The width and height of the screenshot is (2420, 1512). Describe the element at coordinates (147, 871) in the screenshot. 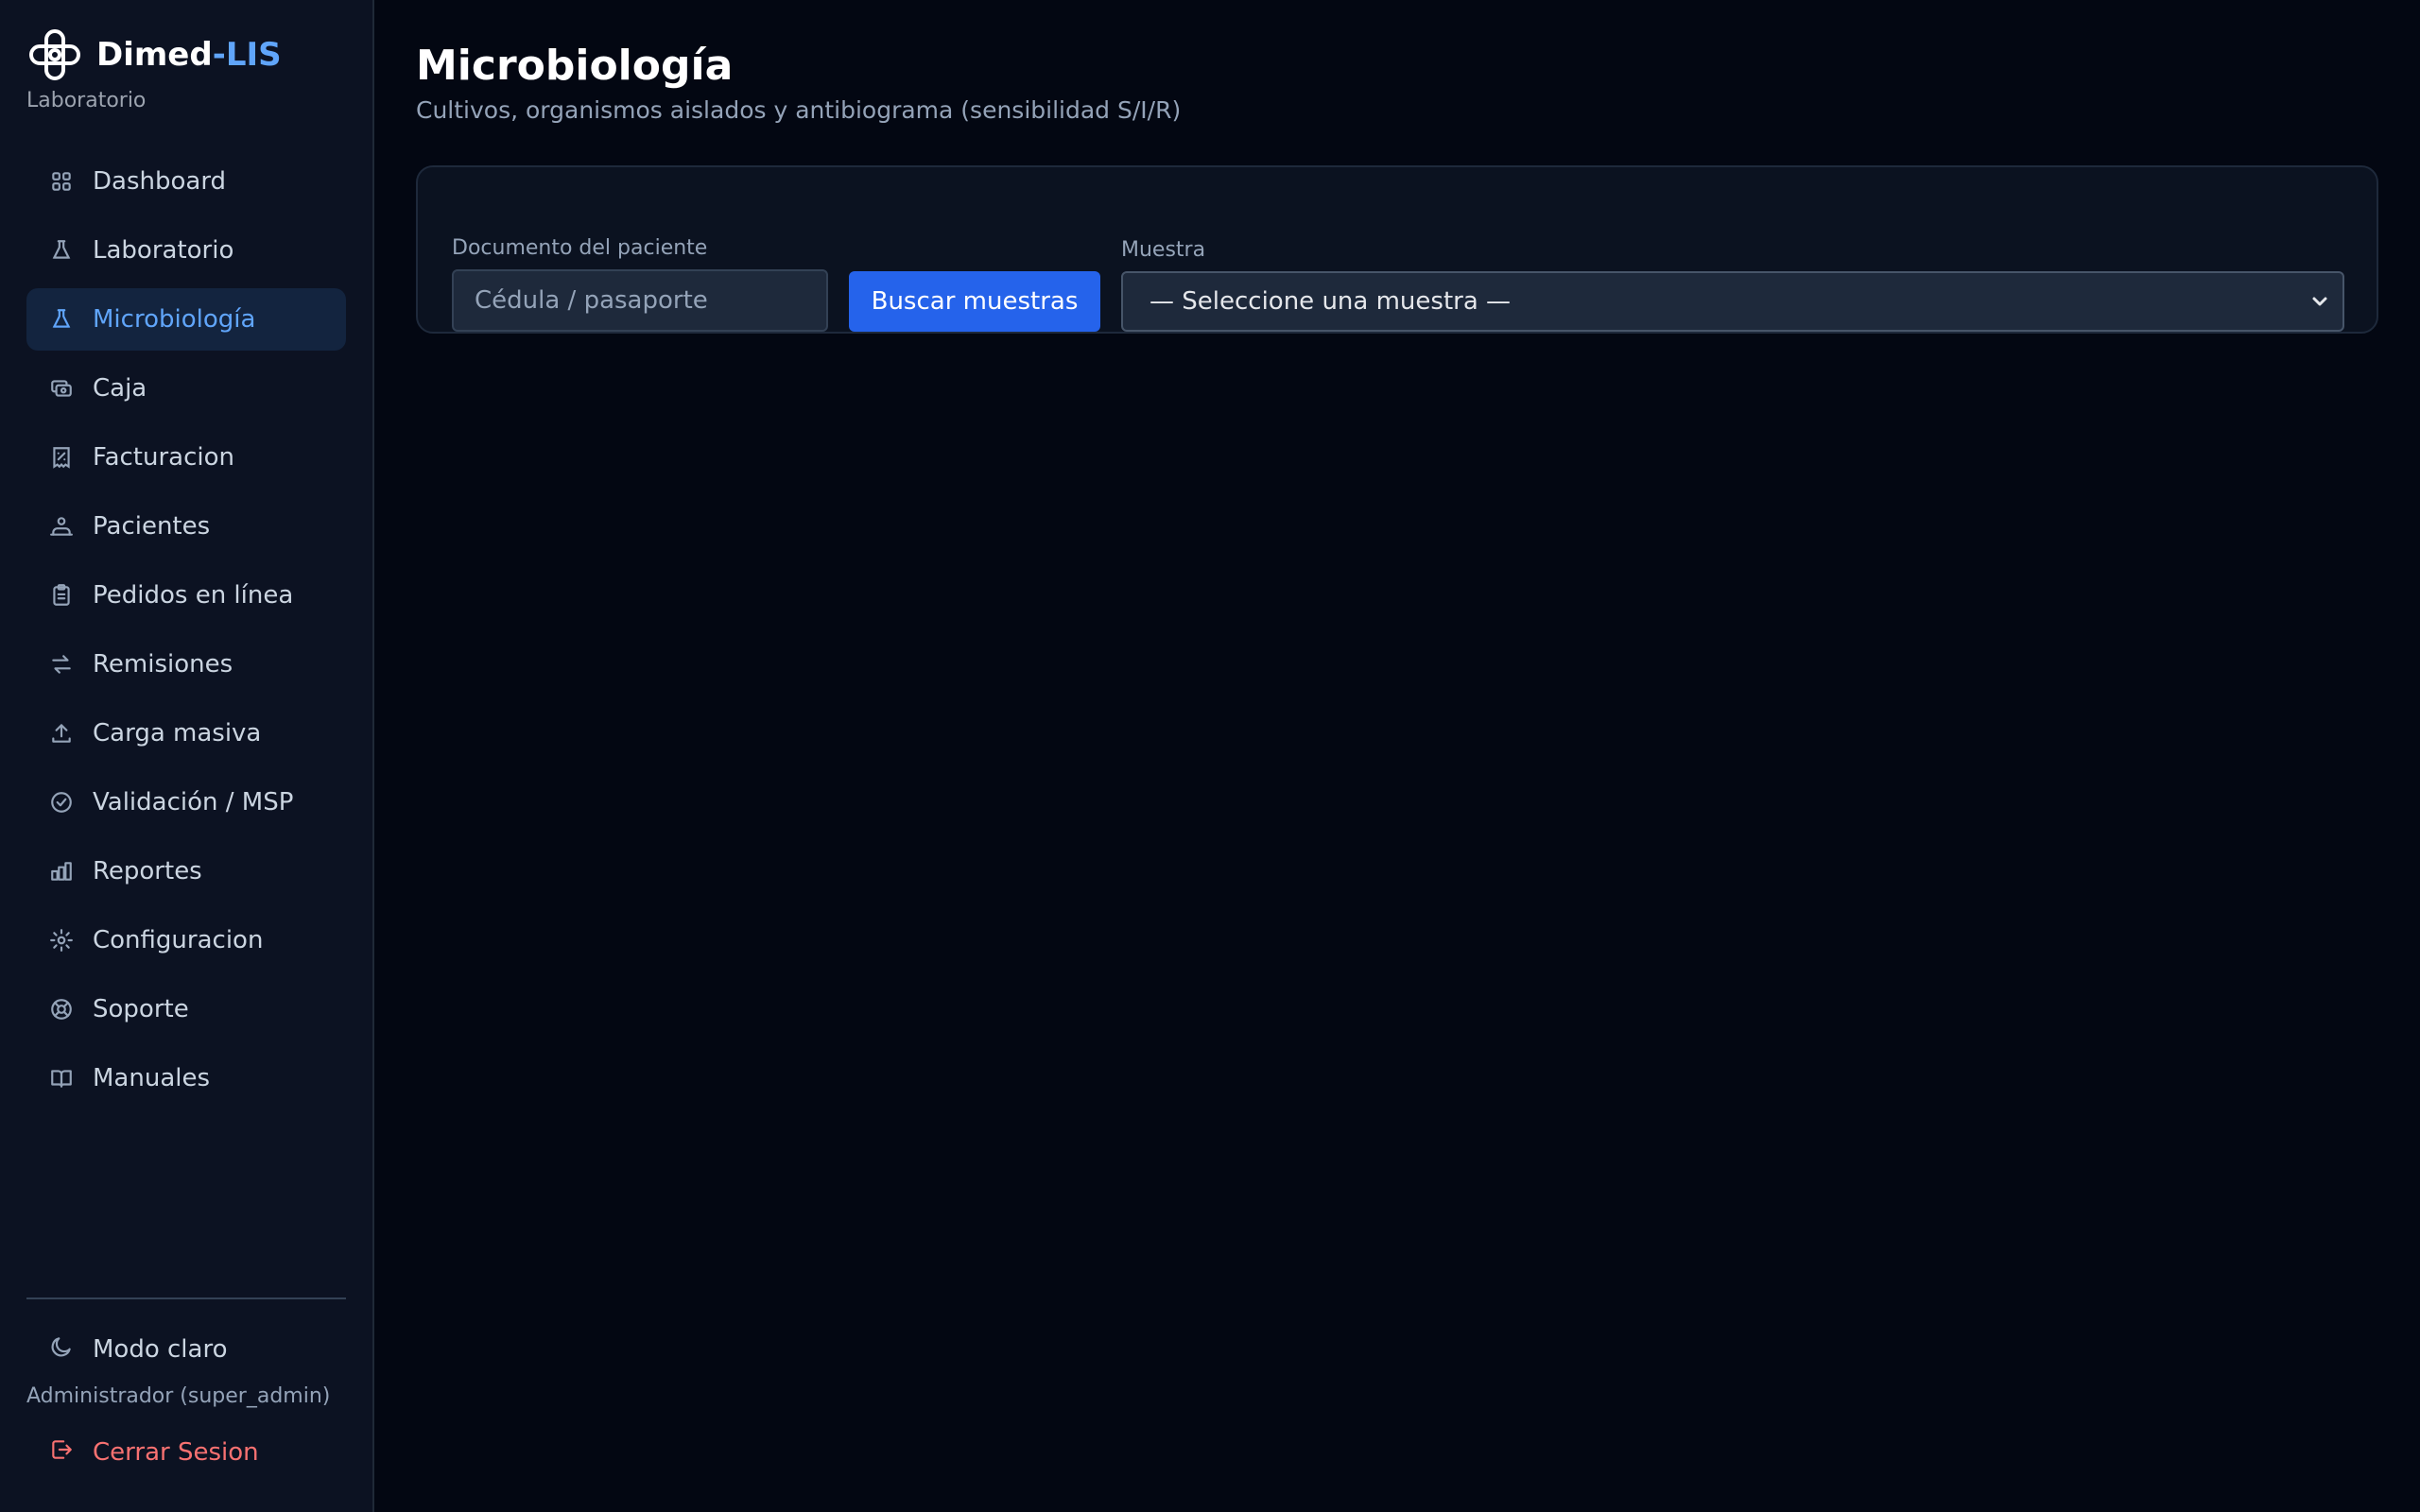

I see `sidebar-item-label: Reportes` at that location.